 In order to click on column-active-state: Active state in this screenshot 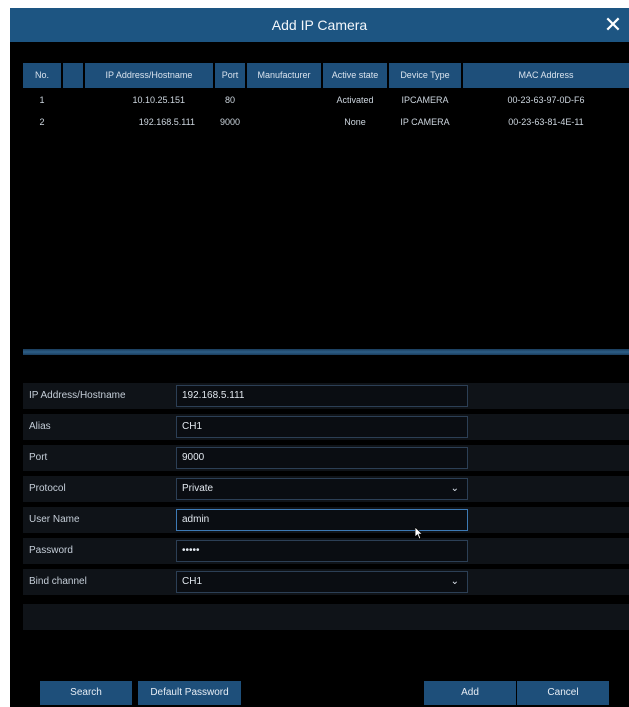, I will do `click(355, 75)`.